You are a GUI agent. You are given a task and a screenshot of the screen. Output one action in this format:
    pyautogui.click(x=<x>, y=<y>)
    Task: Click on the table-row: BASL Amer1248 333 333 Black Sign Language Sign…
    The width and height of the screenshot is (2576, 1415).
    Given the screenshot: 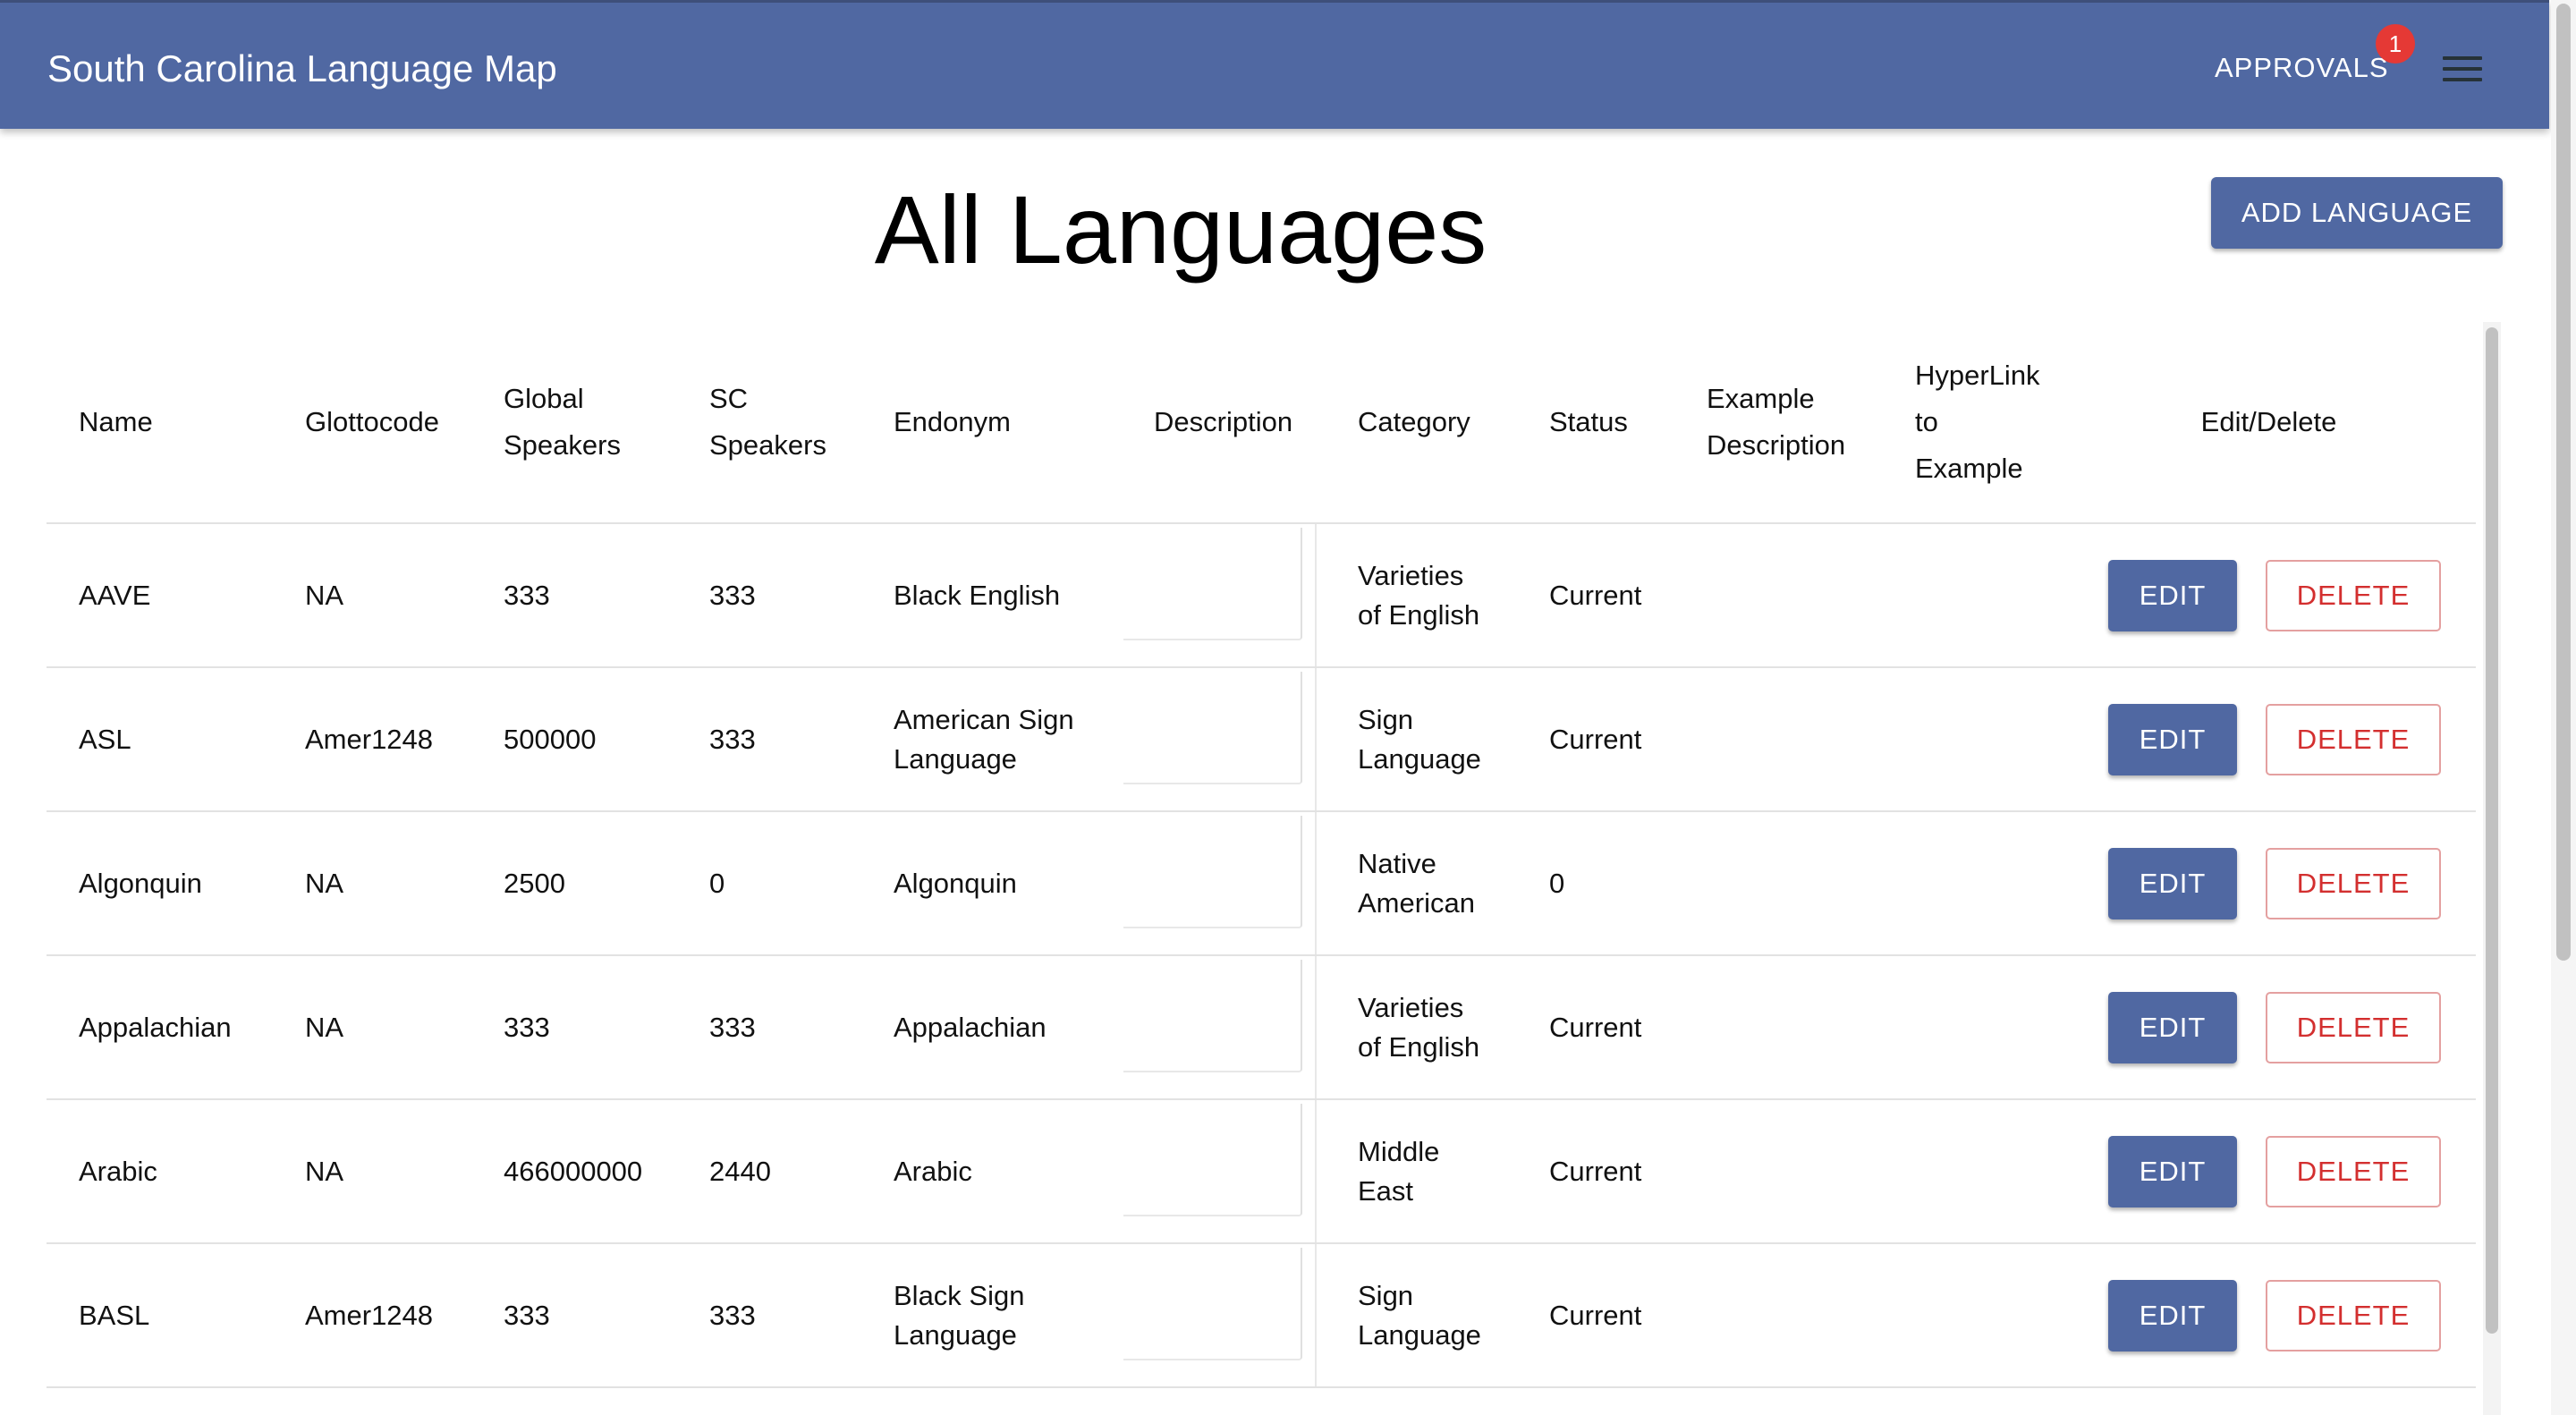 What is the action you would take?
    pyautogui.click(x=1261, y=1316)
    